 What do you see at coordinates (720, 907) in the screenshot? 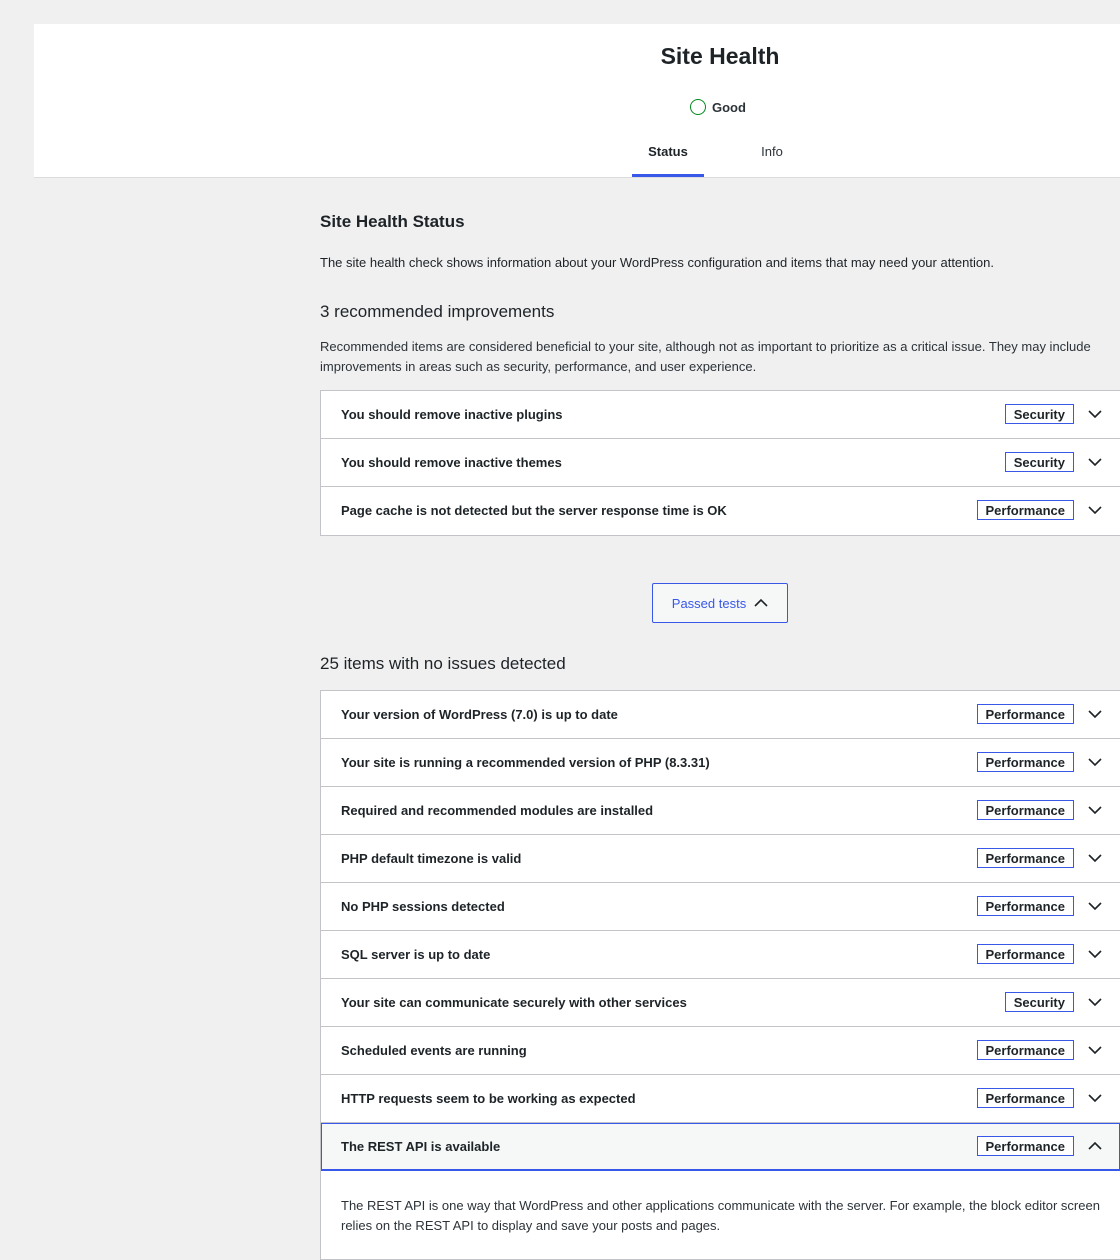
I see `passed-item-php-sessions: No PHP sessions detected Performance` at bounding box center [720, 907].